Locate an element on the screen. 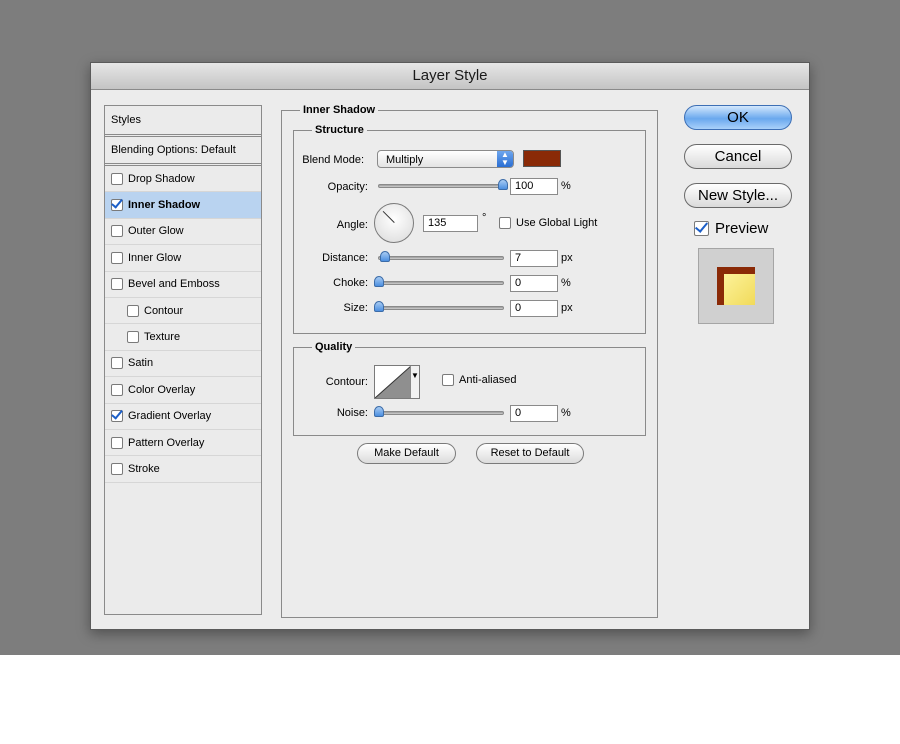 Image resolution: width=900 pixels, height=744 pixels. style-item: Contour is located at coordinates (183, 311).